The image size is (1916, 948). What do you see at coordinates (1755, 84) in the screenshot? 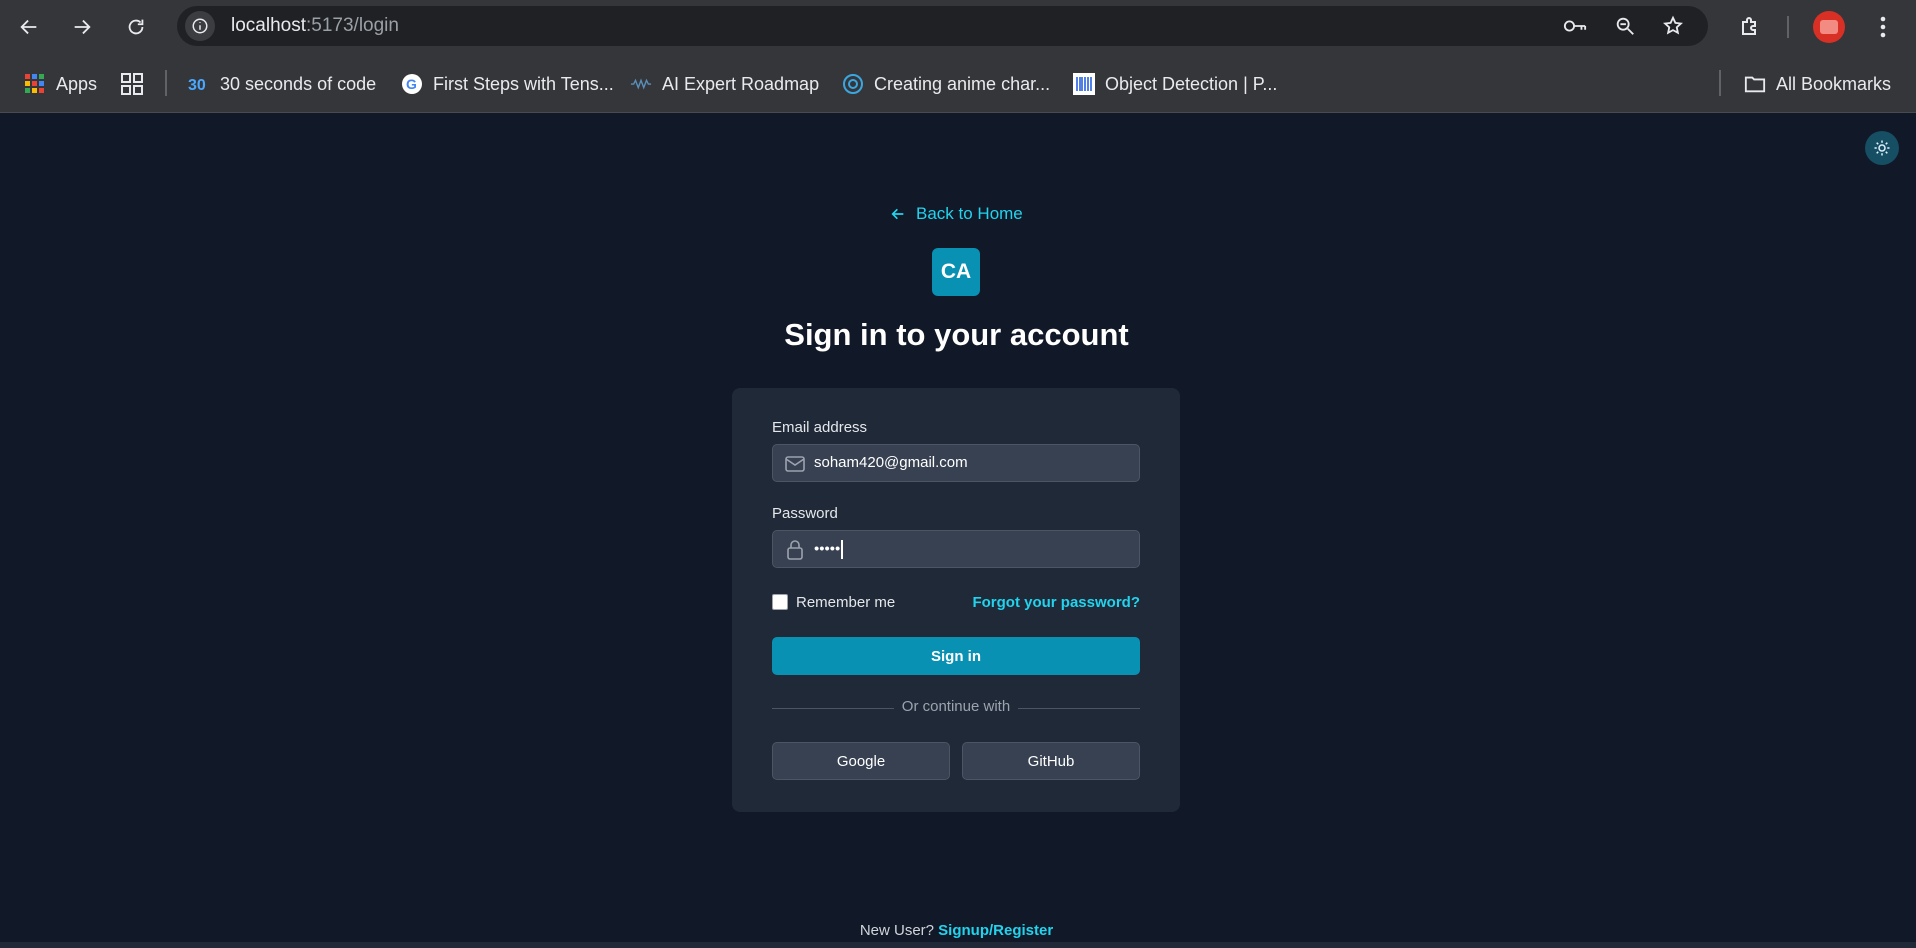
I see `folder-icon` at bounding box center [1755, 84].